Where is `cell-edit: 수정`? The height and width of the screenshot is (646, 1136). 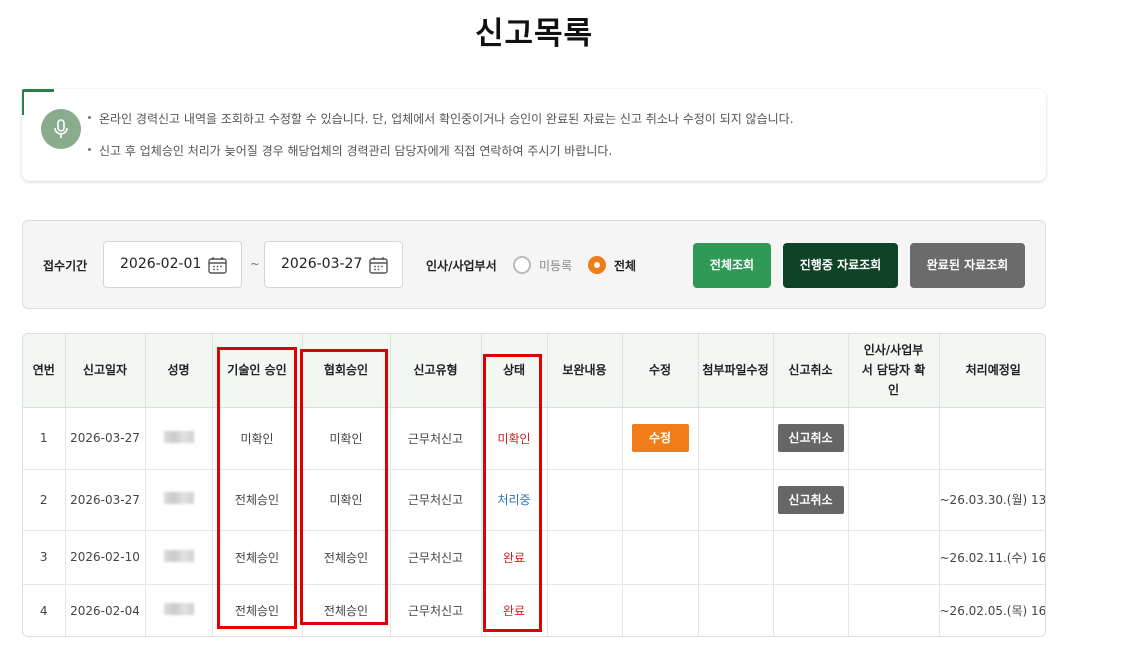
cell-edit: 수정 is located at coordinates (660, 438).